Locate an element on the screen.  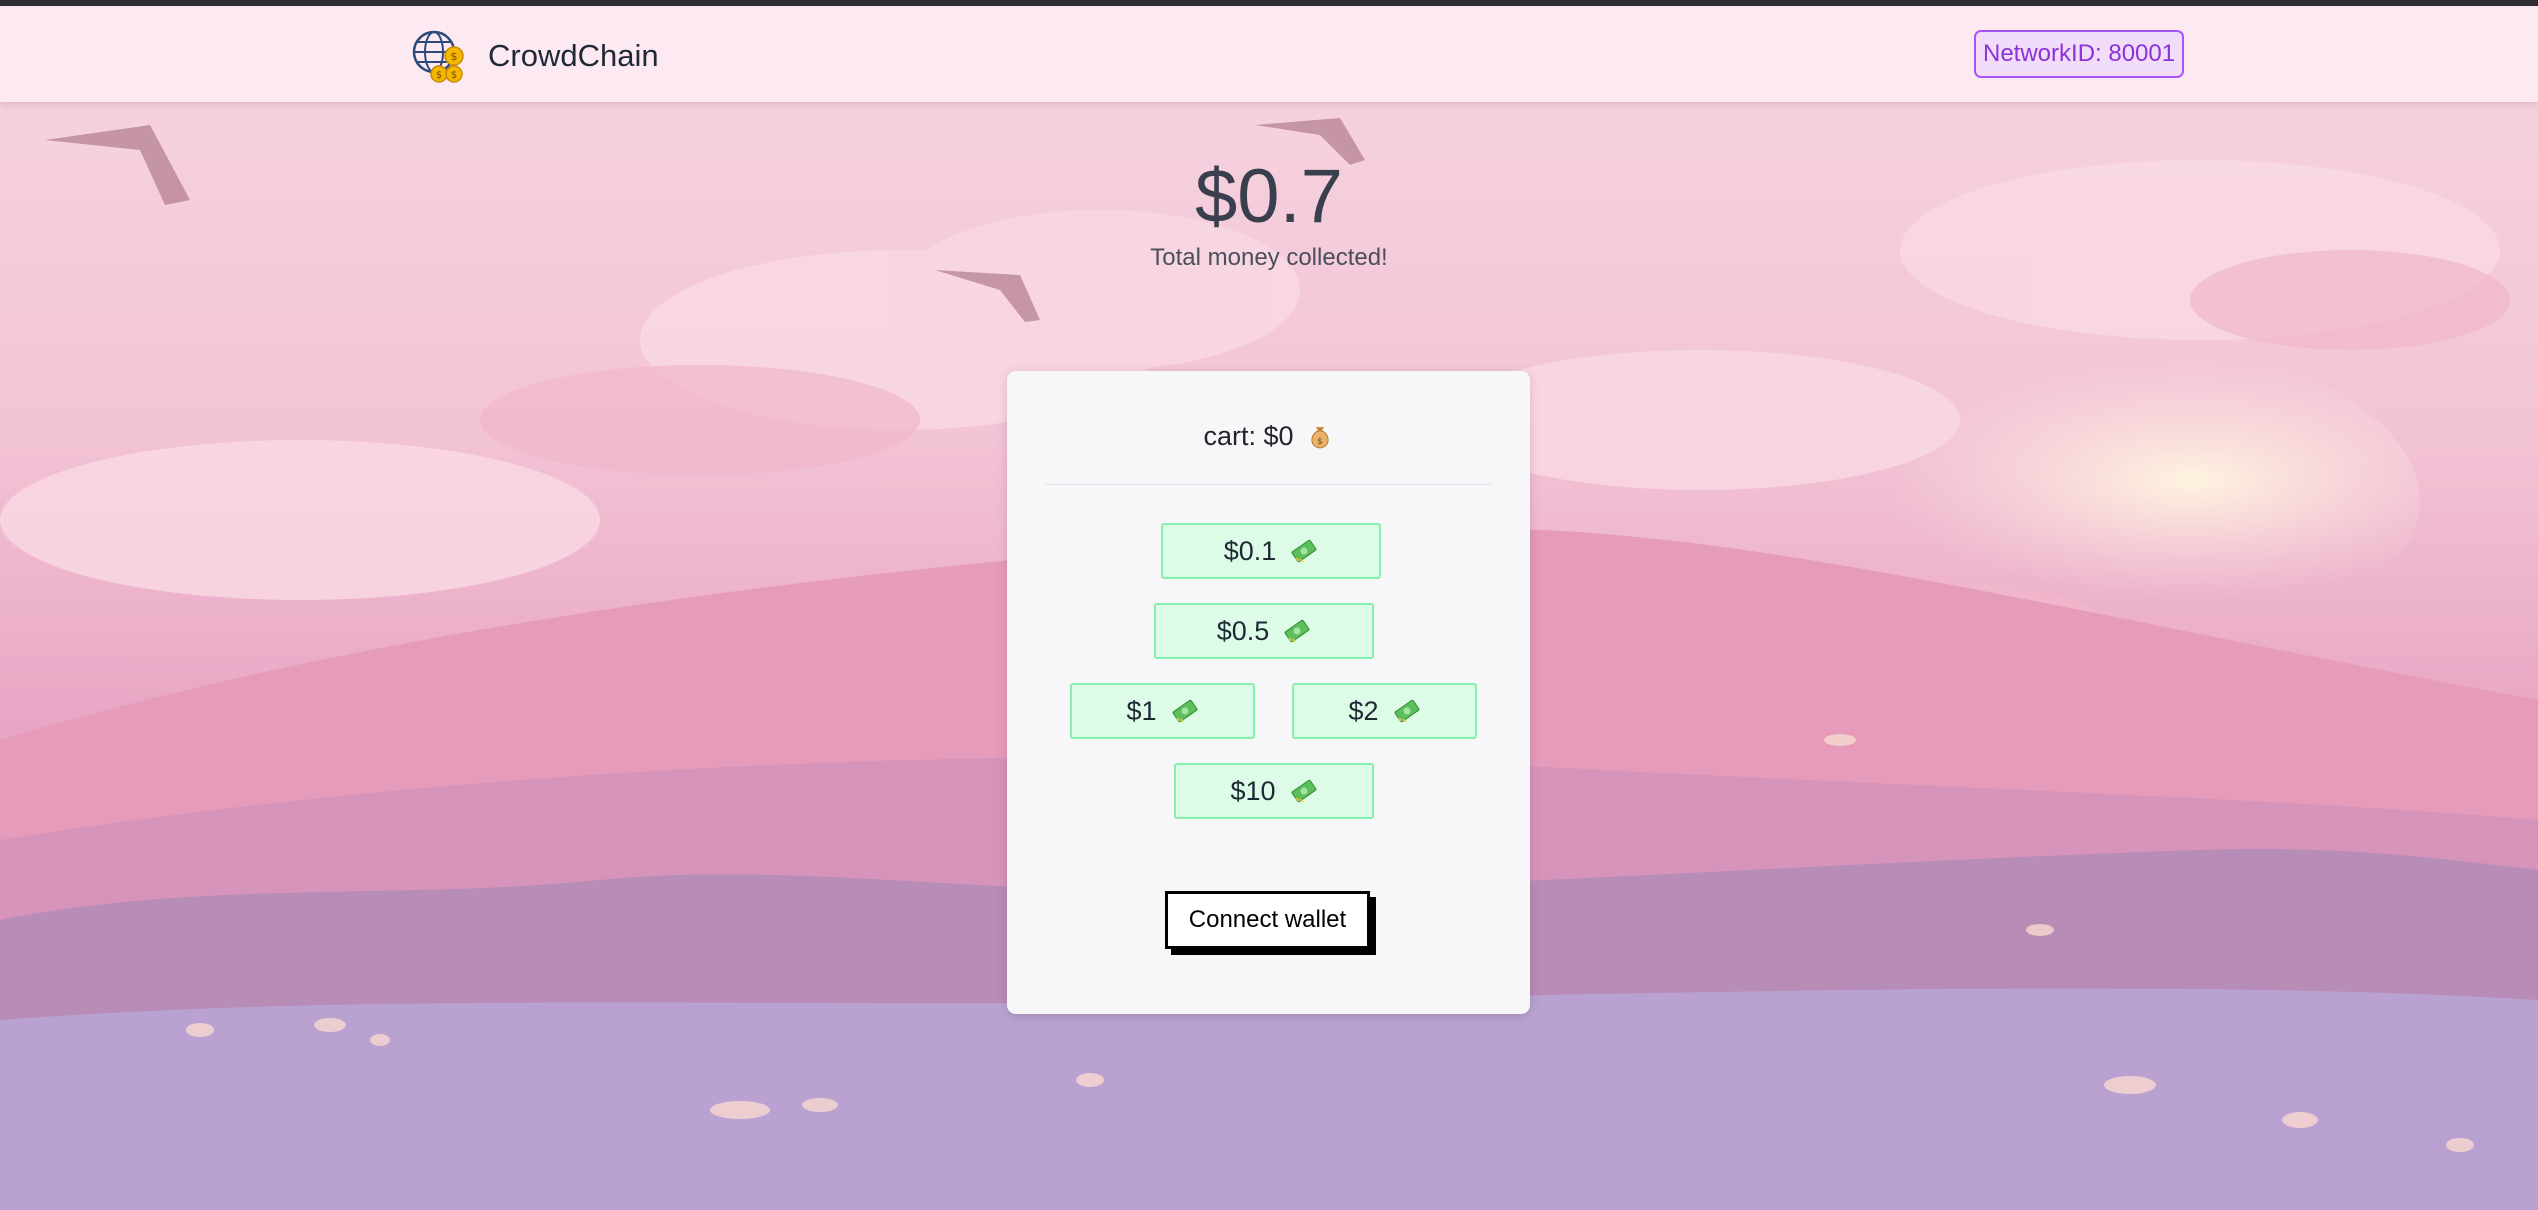
total-amount: $0.7 is located at coordinates (1269, 196).